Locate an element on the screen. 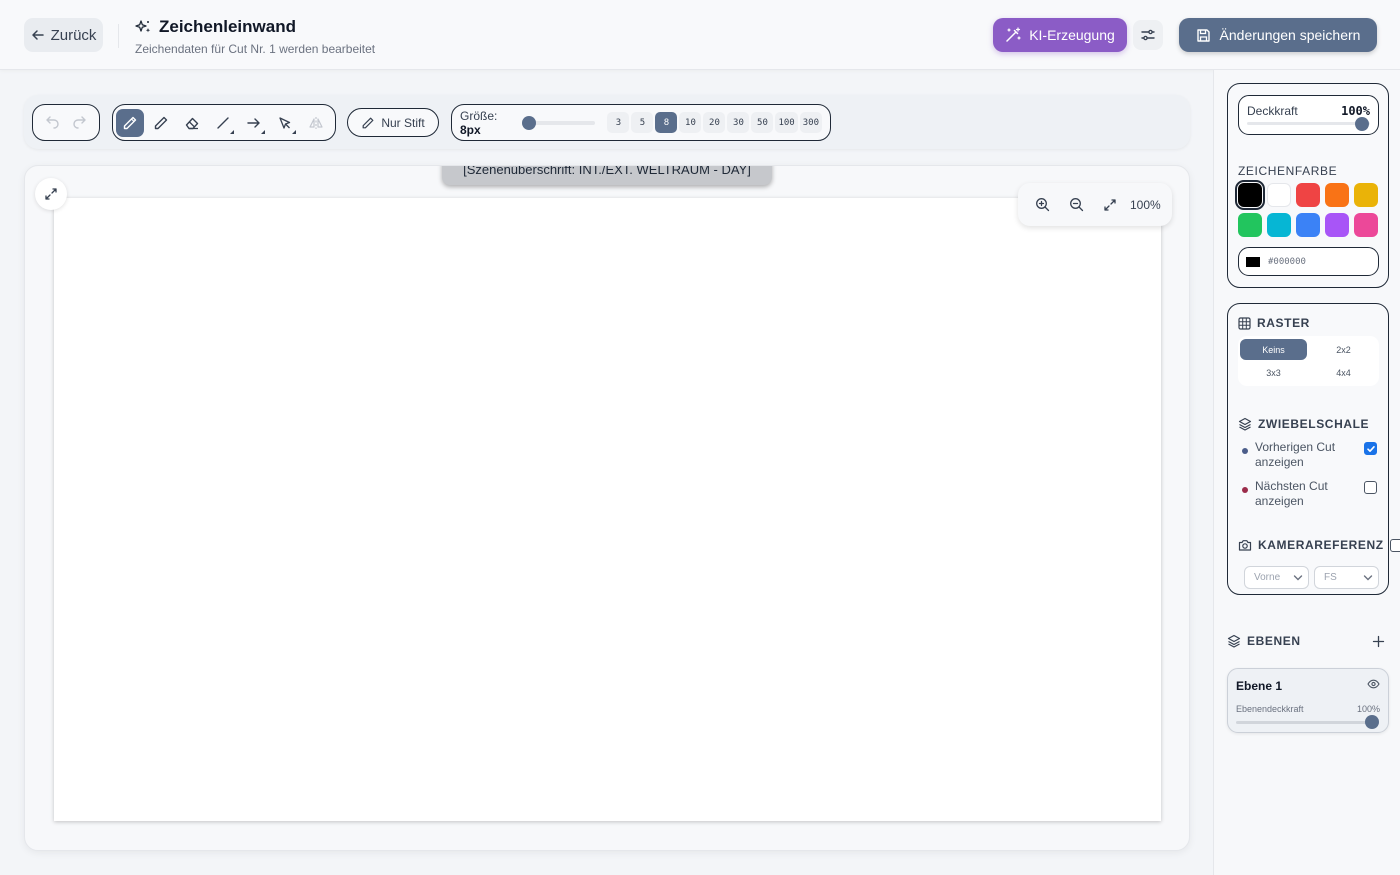 The height and width of the screenshot is (875, 1400). pen-only-toggle: Nur Stift is located at coordinates (393, 122).